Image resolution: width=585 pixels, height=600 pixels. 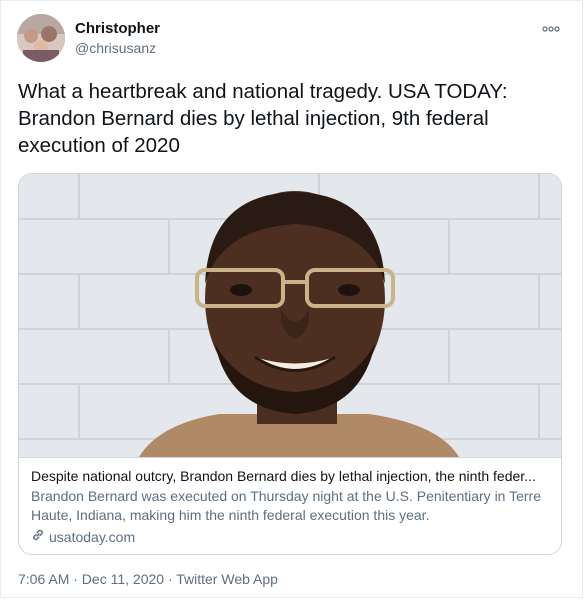 What do you see at coordinates (38, 537) in the screenshot?
I see `link-icon` at bounding box center [38, 537].